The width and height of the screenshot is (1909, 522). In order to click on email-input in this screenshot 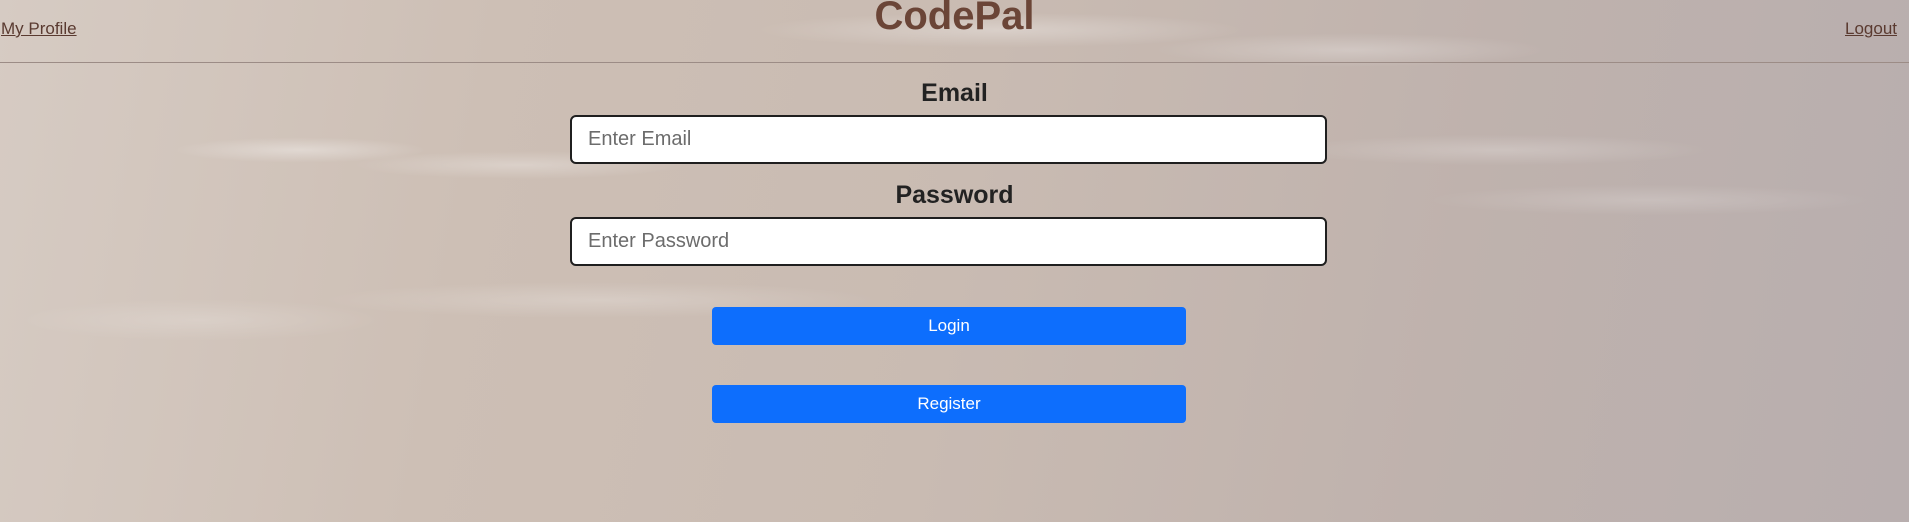, I will do `click(948, 139)`.